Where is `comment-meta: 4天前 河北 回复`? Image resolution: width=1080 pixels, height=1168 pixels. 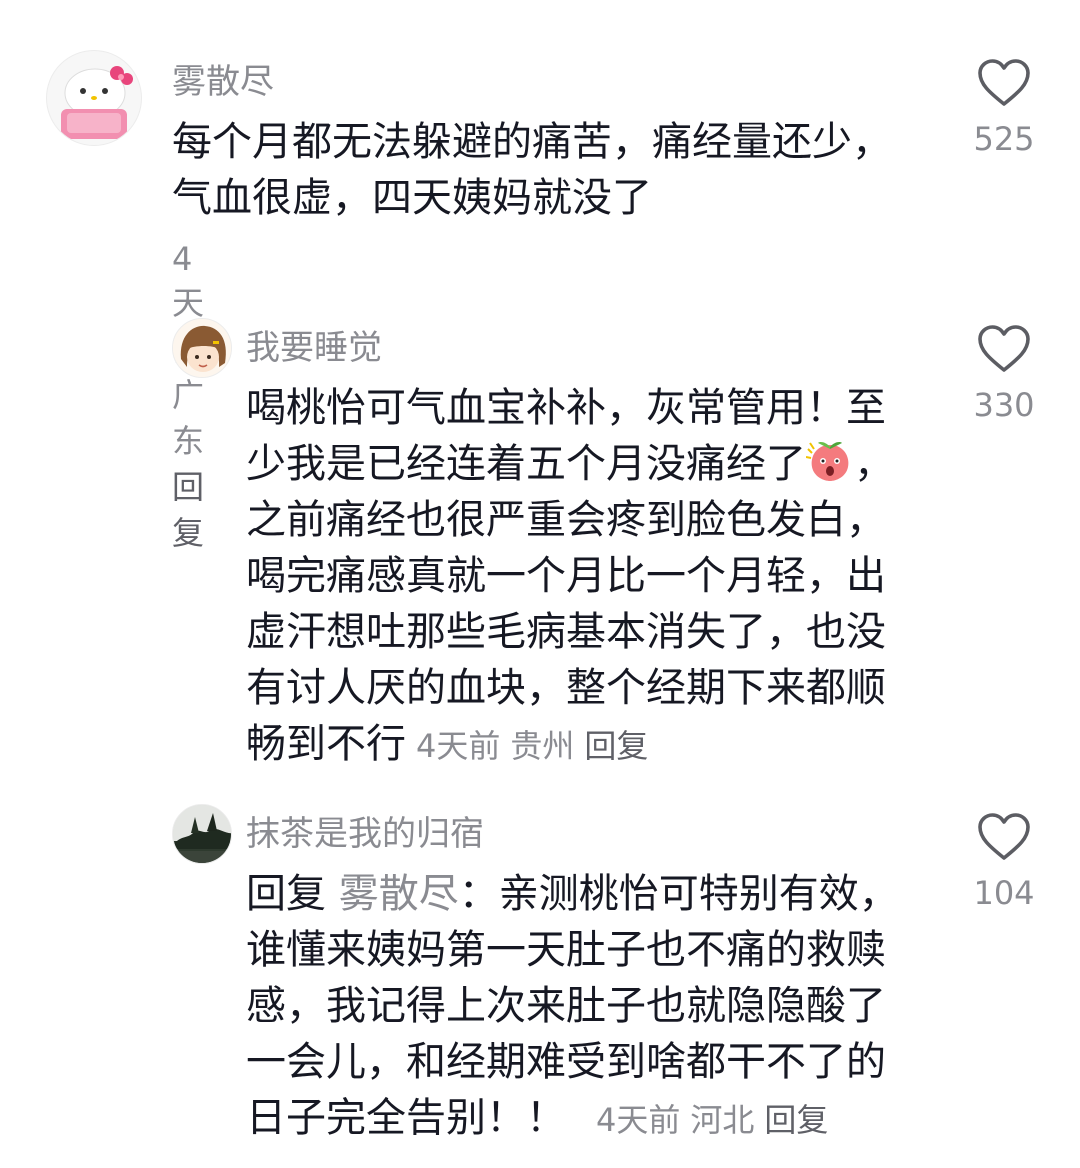 comment-meta: 4天前 河北 回复 is located at coordinates (697, 1120).